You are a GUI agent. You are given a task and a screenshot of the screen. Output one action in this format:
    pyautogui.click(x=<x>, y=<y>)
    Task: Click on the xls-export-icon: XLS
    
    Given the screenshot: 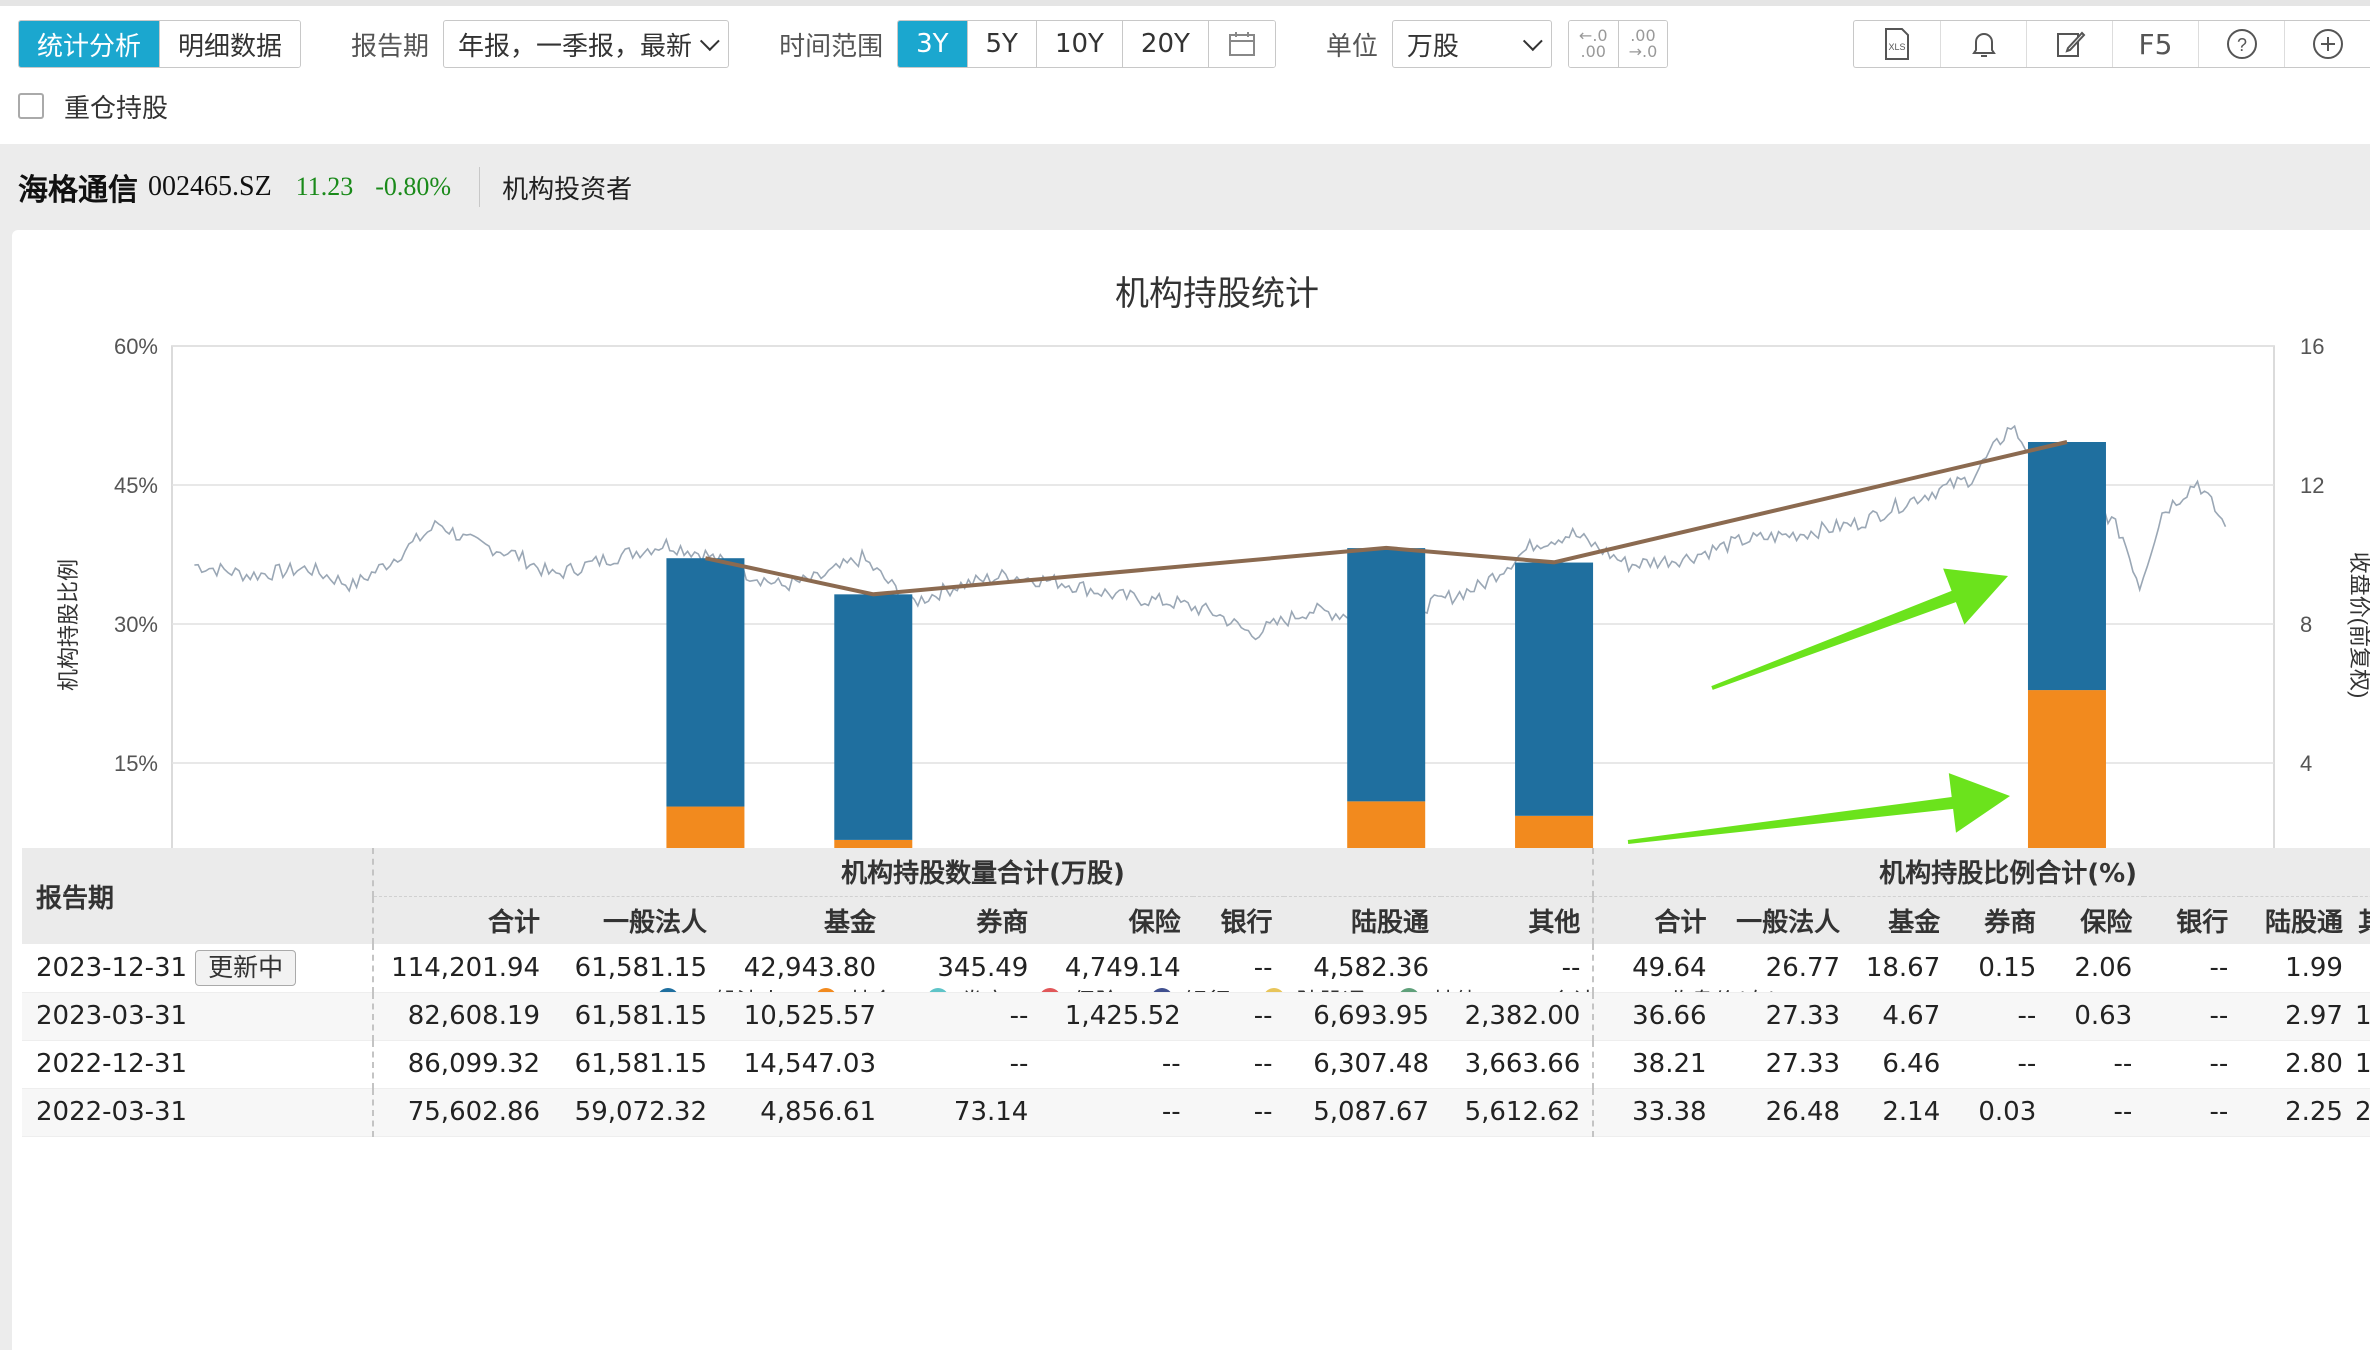 What is the action you would take?
    pyautogui.click(x=1897, y=44)
    